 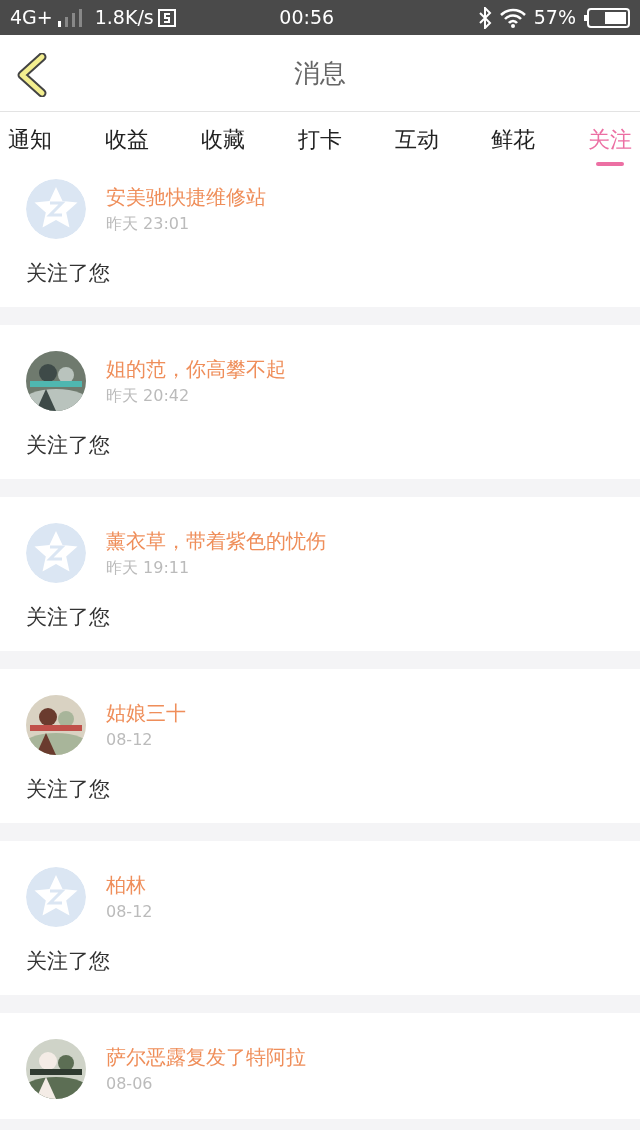 What do you see at coordinates (484, 17) in the screenshot?
I see `bluetooth-icon` at bounding box center [484, 17].